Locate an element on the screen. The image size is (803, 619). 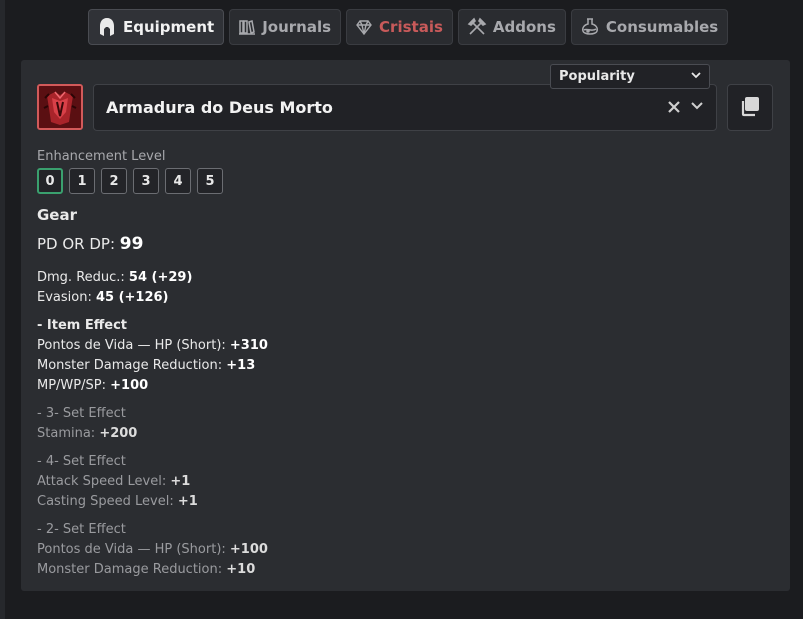
item-effect-line: Monster Damage Reduction: +13 is located at coordinates (146, 366).